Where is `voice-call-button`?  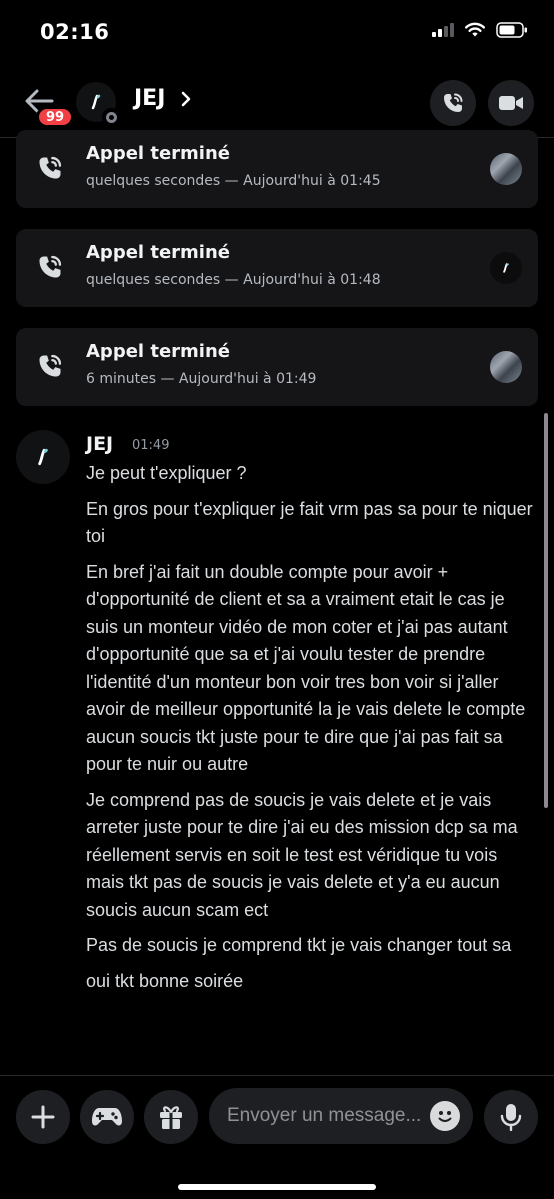 voice-call-button is located at coordinates (453, 103).